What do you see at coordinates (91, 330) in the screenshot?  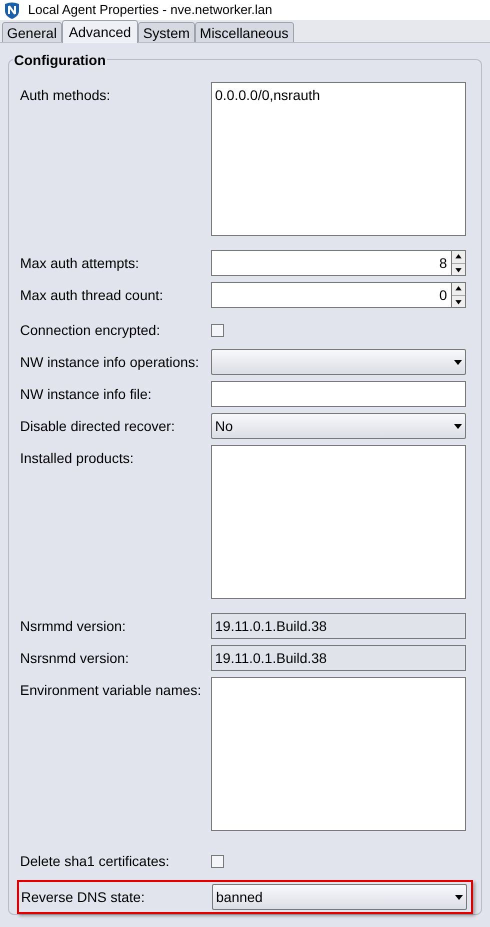 I see `field-label: Connection encrypted:` at bounding box center [91, 330].